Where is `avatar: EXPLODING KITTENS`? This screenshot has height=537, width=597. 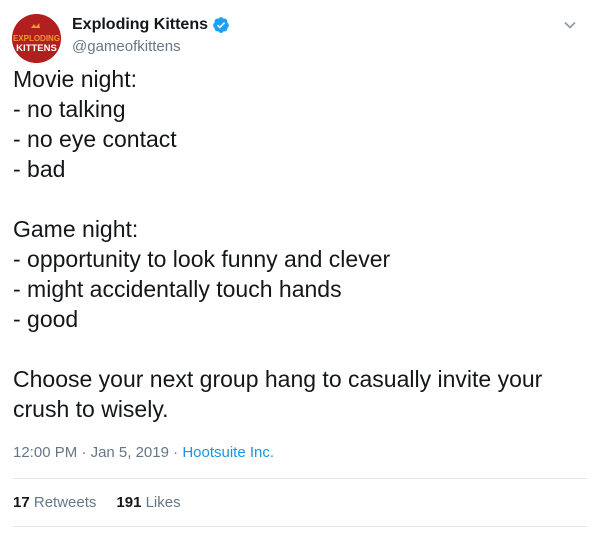 avatar: EXPLODING KITTENS is located at coordinates (36, 38).